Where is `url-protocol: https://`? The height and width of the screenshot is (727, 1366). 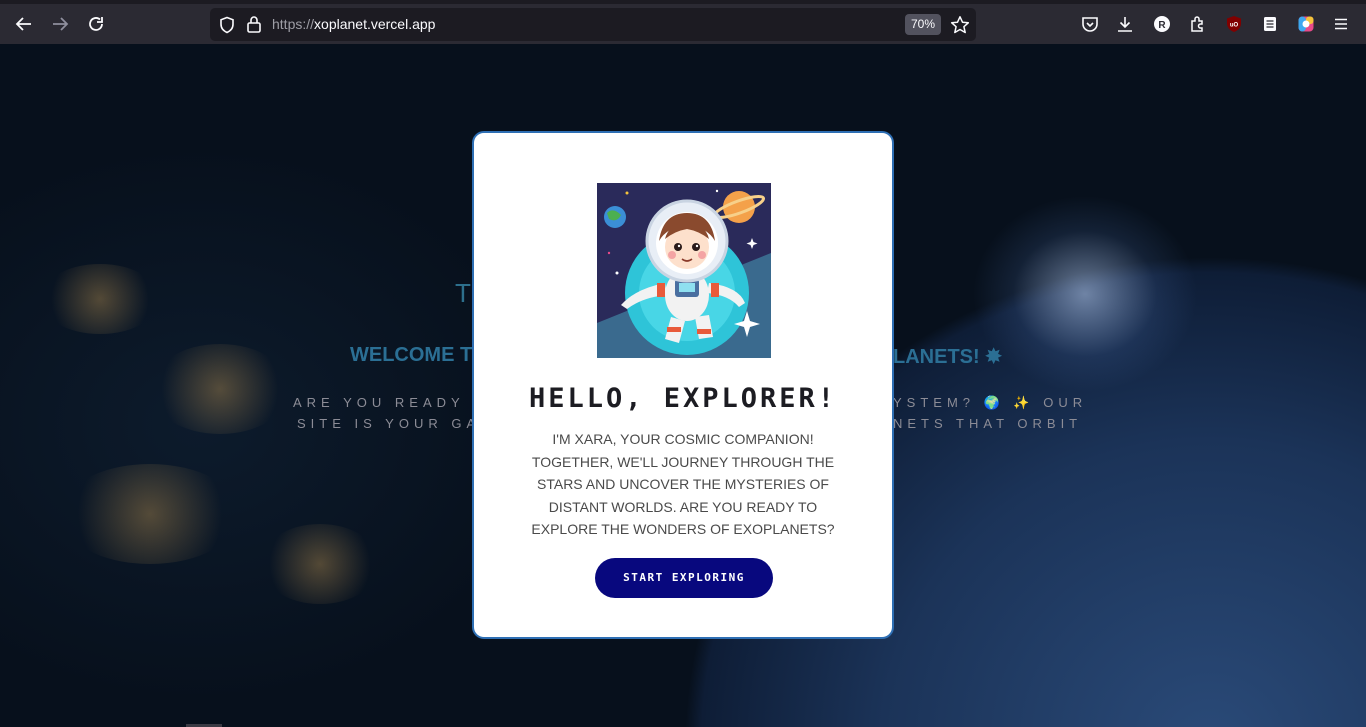
url-protocol: https:// is located at coordinates (293, 24).